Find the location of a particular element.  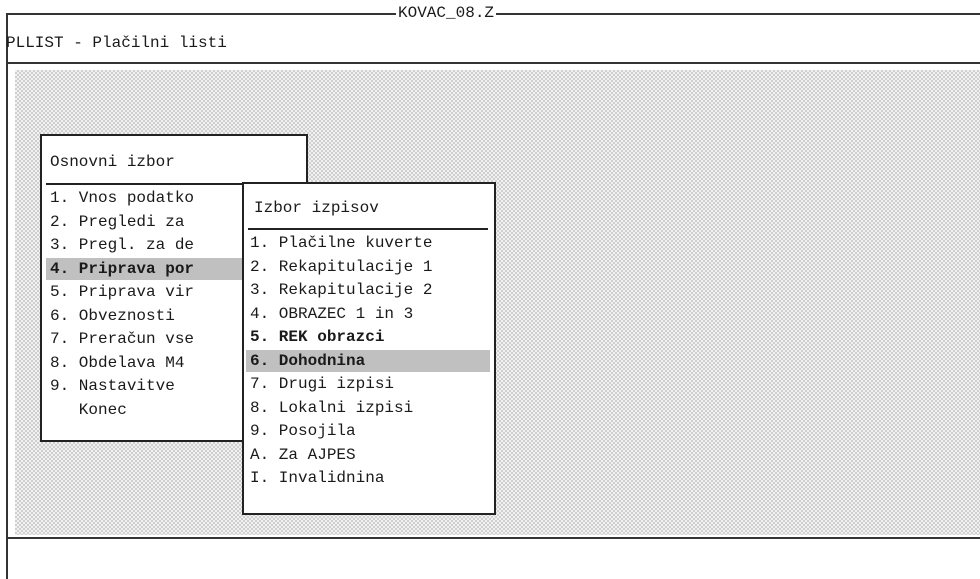

submenu-item-7: 7. Drugi izpisi is located at coordinates (368, 384).